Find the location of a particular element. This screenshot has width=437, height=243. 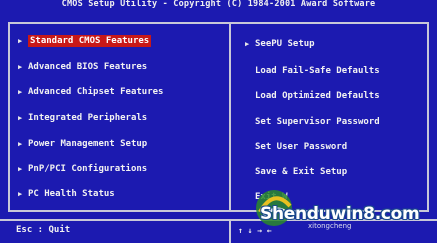

menu-item-pc-health: ▶ PC Health Status is located at coordinates (66, 194).